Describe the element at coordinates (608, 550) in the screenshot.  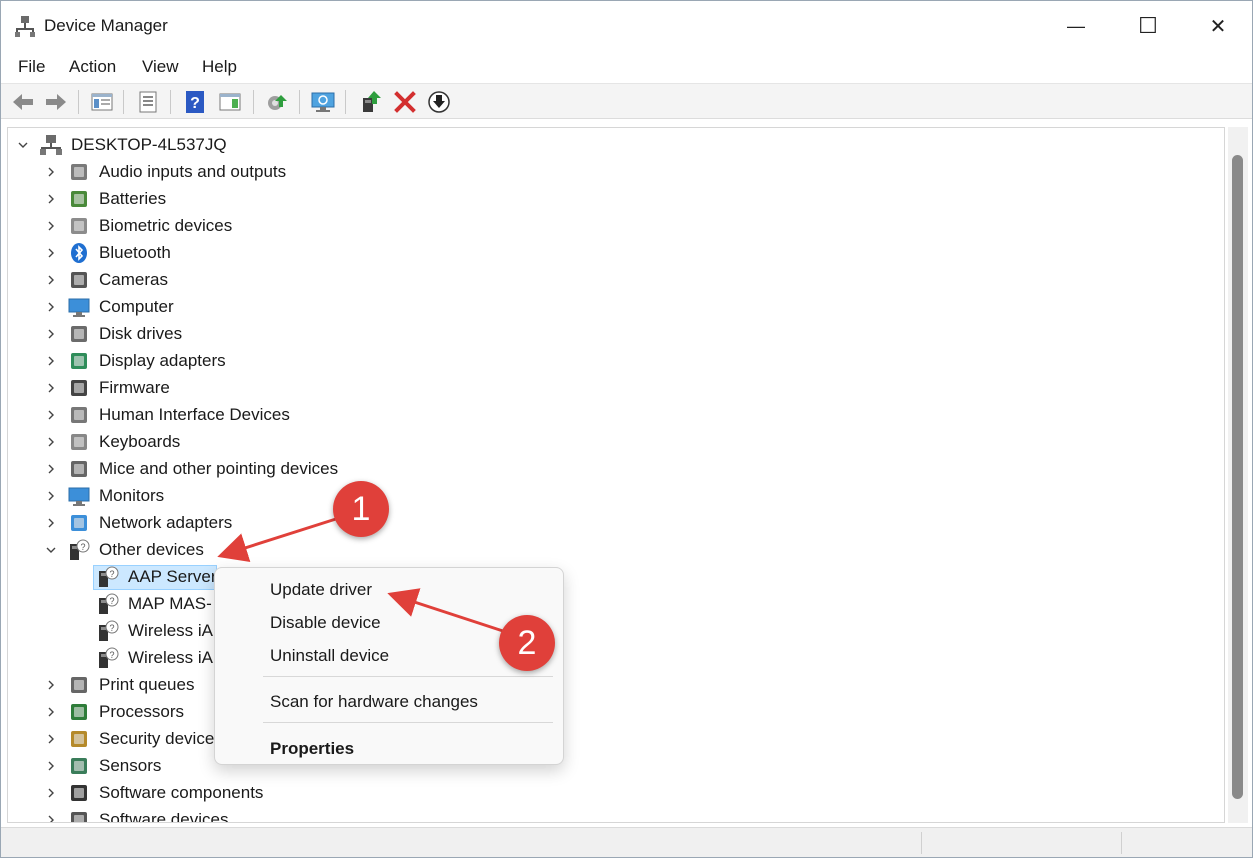
I see `tree-category: ? Other devices` at that location.